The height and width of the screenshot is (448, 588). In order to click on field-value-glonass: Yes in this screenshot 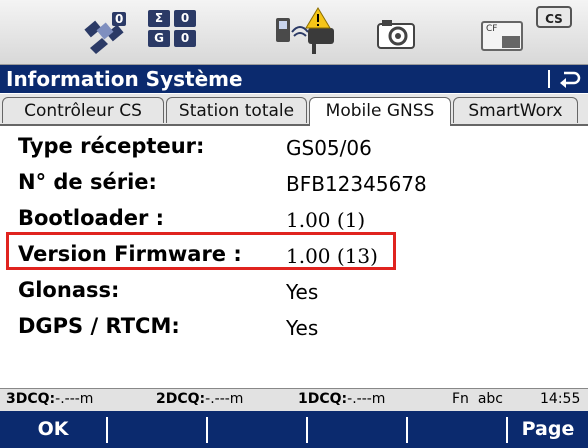, I will do `click(302, 292)`.